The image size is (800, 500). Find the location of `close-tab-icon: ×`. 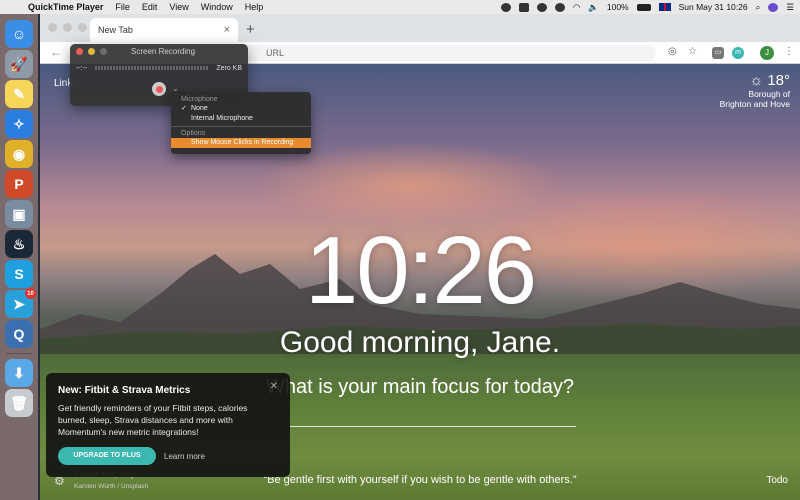

close-tab-icon: × is located at coordinates (227, 30).